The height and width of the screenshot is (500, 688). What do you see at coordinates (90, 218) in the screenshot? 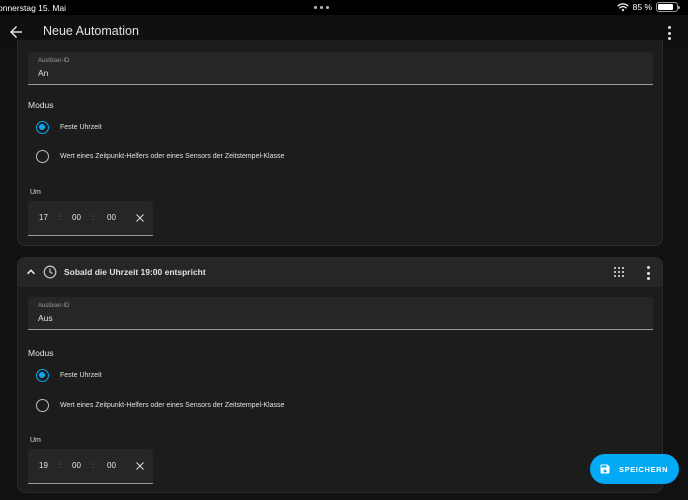
I see `time-input: 17 : 00 : 00` at bounding box center [90, 218].